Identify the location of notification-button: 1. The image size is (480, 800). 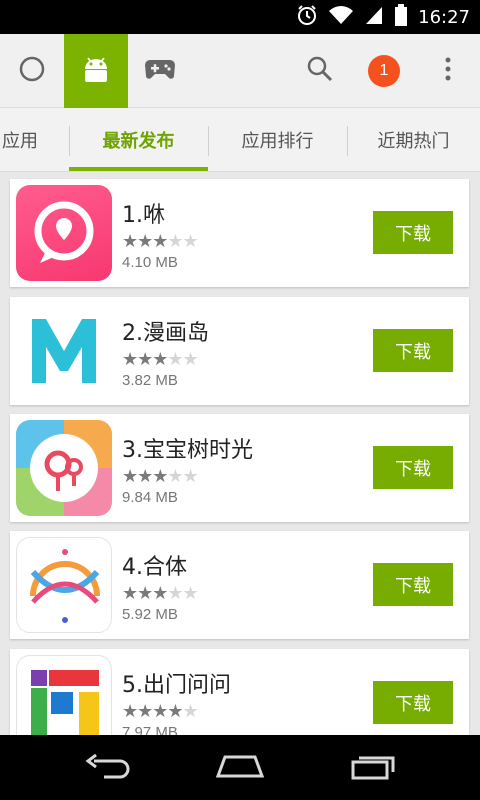
(384, 71).